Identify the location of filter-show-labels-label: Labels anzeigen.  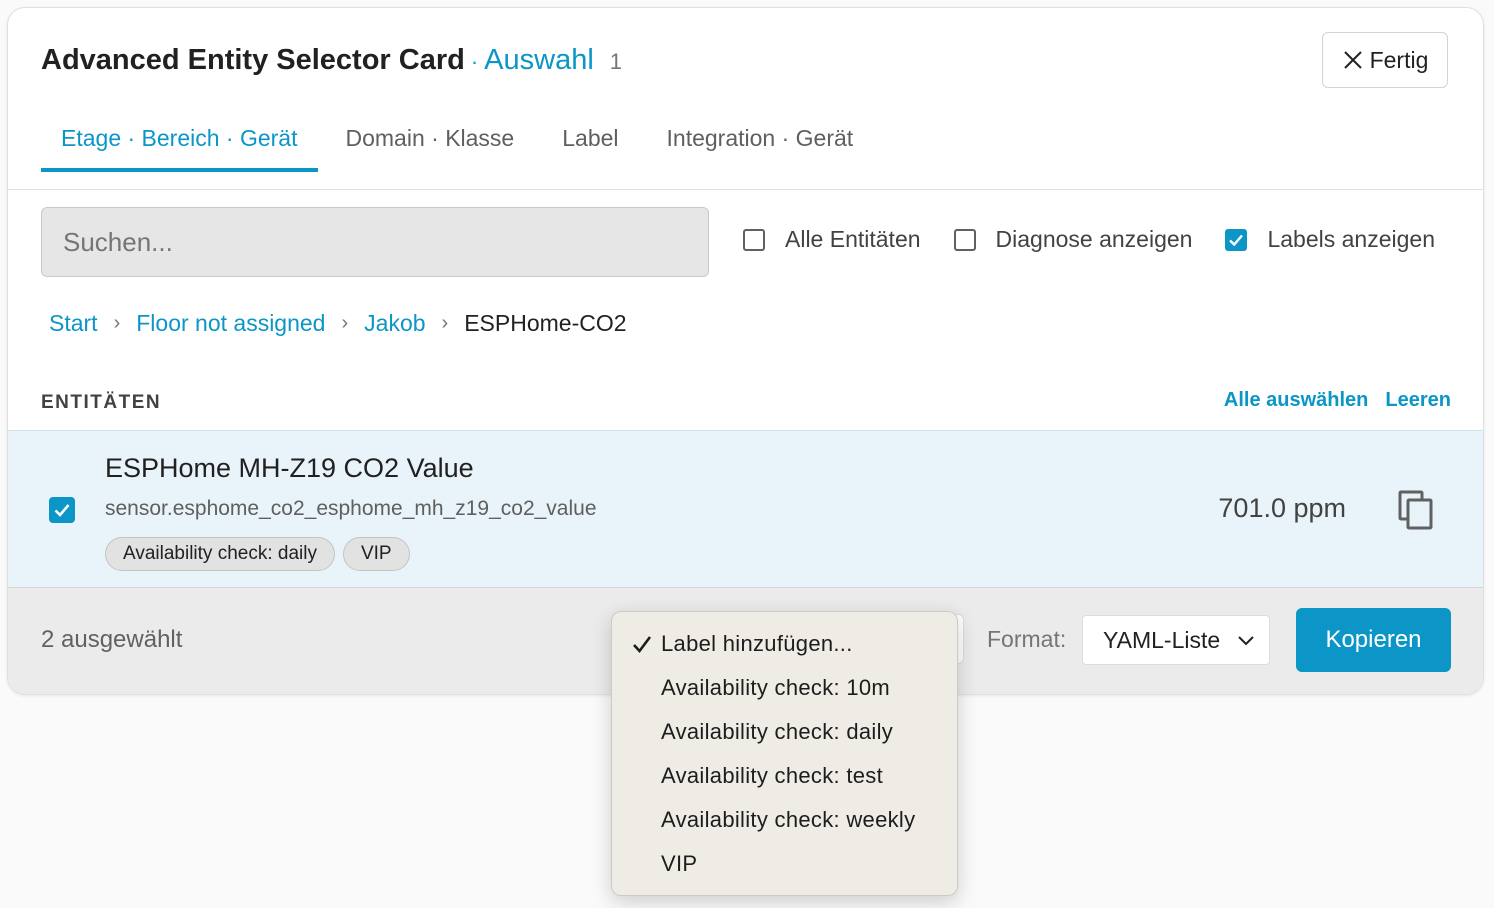
(1351, 239).